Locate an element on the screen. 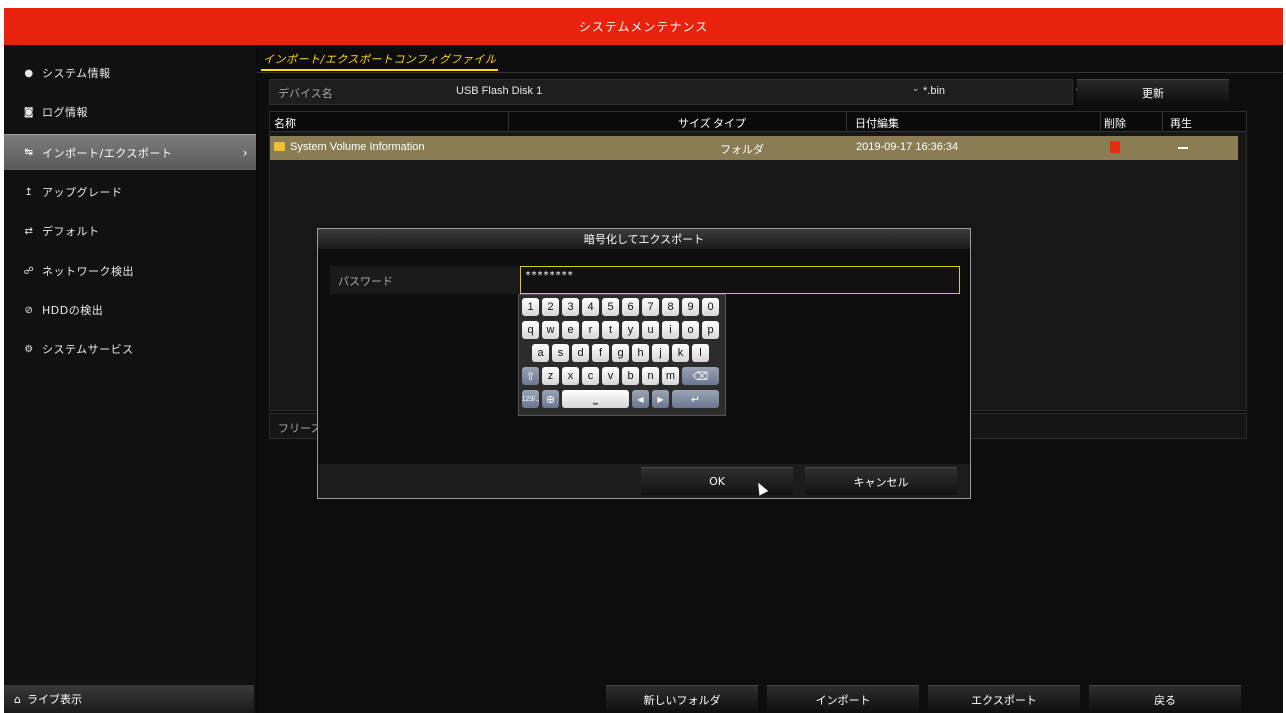 The width and height of the screenshot is (1286, 713). key-k: k is located at coordinates (680, 353).